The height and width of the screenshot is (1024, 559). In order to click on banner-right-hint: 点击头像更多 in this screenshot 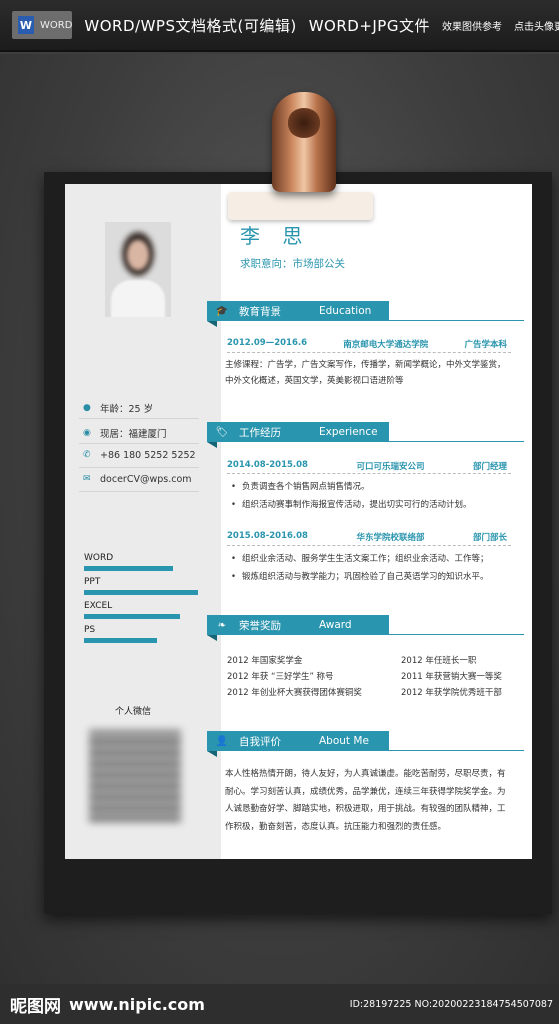, I will do `click(536, 25)`.